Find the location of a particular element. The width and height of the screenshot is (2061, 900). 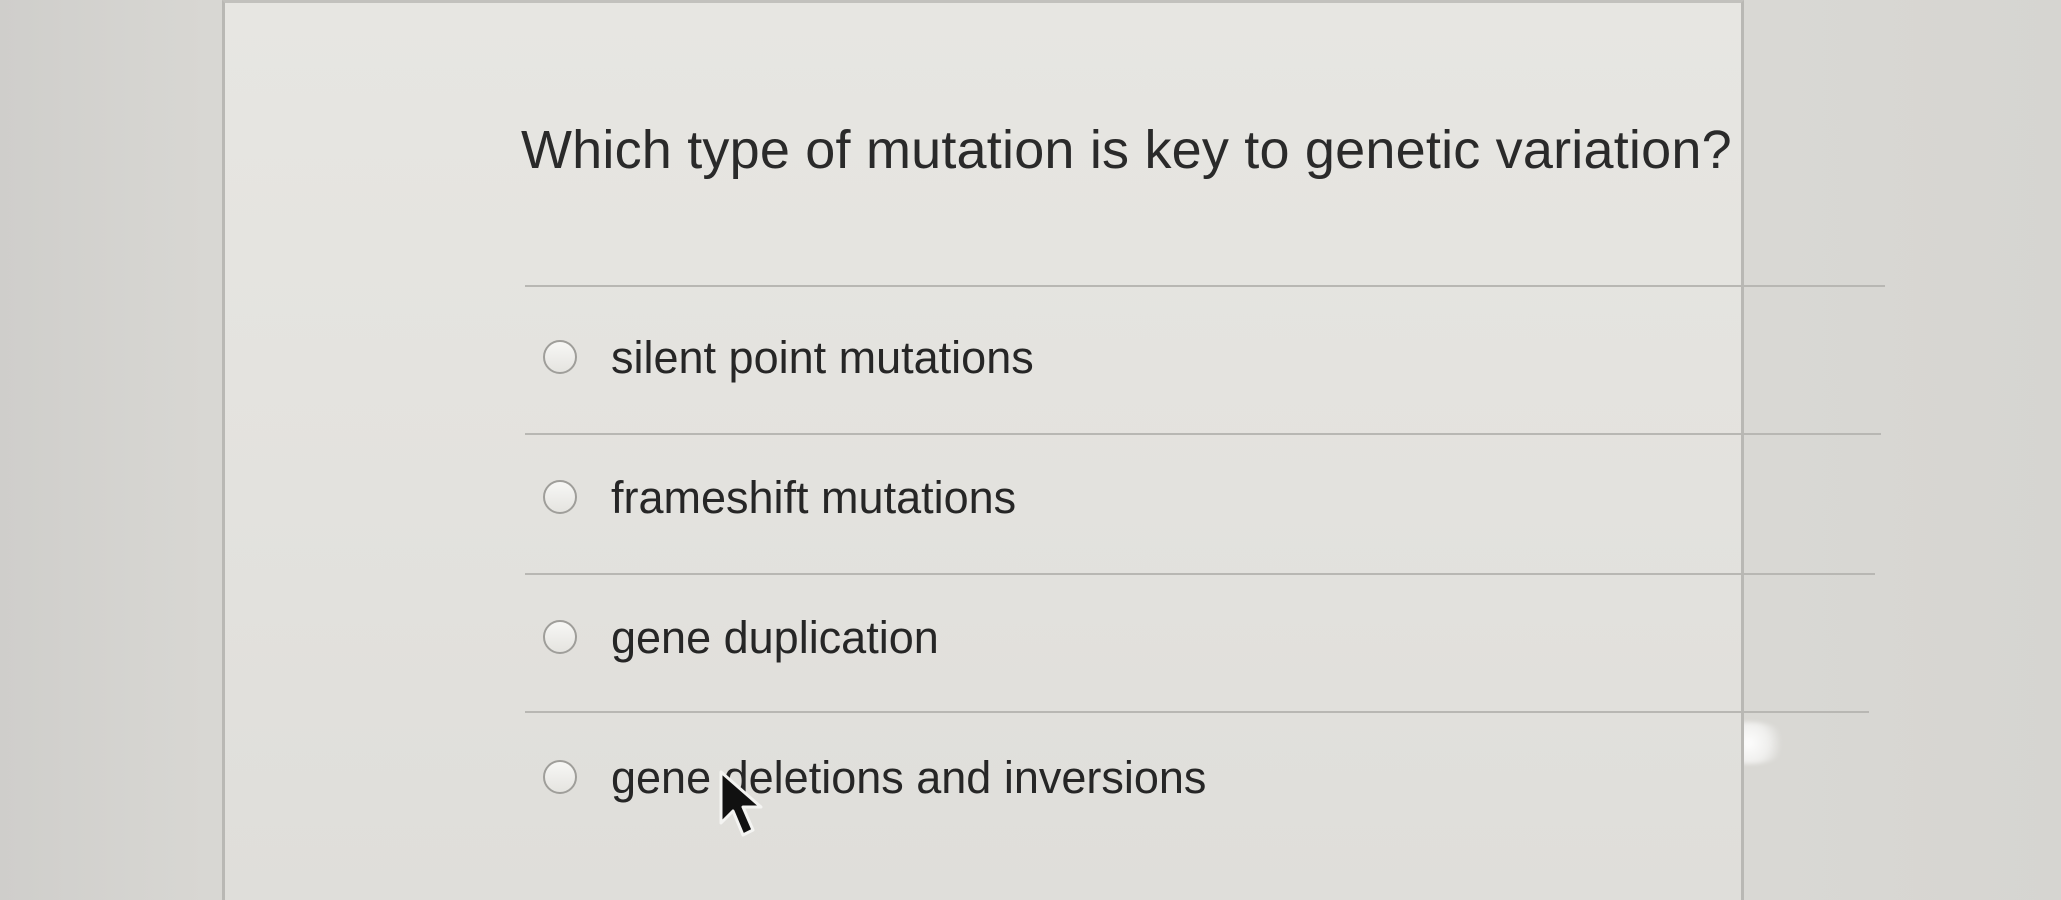

answer-option: gene duplication is located at coordinates (741, 637).